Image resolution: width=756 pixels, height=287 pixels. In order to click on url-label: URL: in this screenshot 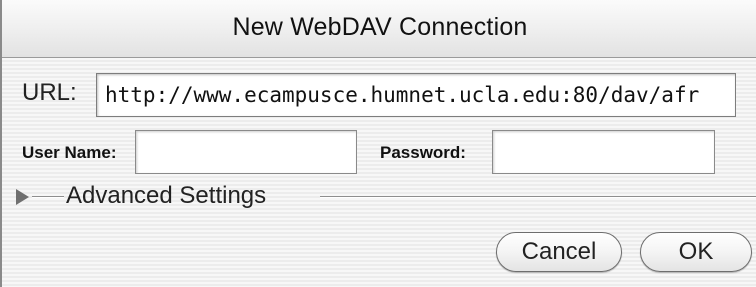, I will do `click(49, 92)`.